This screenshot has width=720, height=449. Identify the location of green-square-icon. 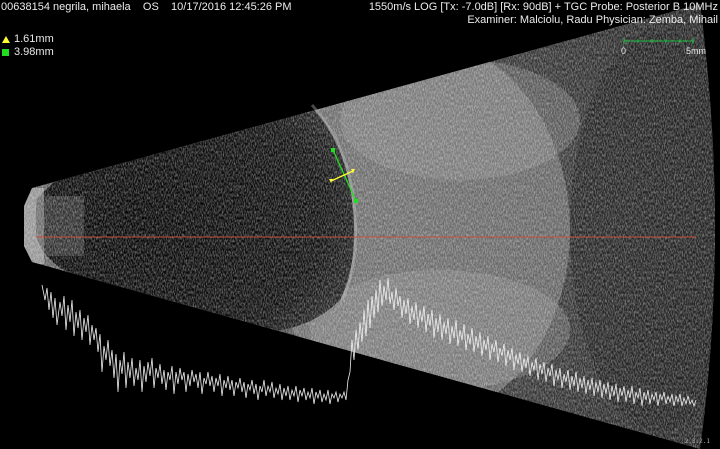
(5, 52).